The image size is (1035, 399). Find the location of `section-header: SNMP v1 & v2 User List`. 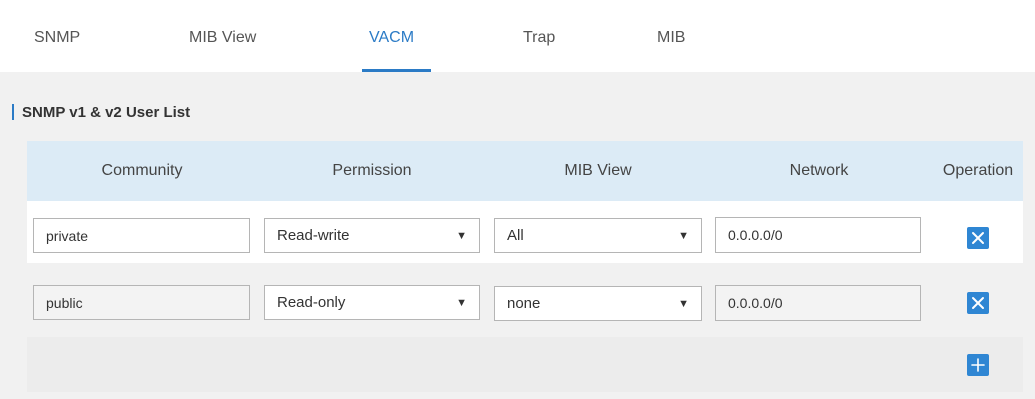

section-header: SNMP v1 & v2 User List is located at coordinates (101, 112).